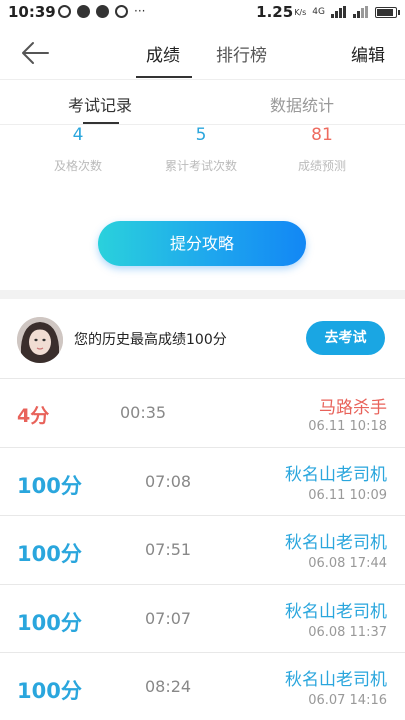 This screenshot has height=720, width=405. Describe the element at coordinates (163, 53) in the screenshot. I see `tab-scores: 成绩` at that location.